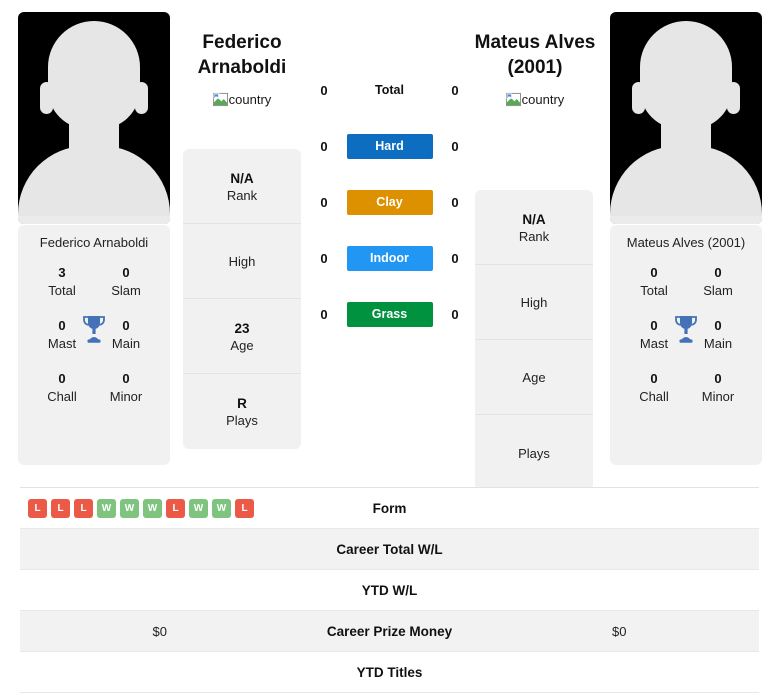 The height and width of the screenshot is (699, 779). Describe the element at coordinates (389, 314) in the screenshot. I see `surface-badge-grass: Grass` at that location.